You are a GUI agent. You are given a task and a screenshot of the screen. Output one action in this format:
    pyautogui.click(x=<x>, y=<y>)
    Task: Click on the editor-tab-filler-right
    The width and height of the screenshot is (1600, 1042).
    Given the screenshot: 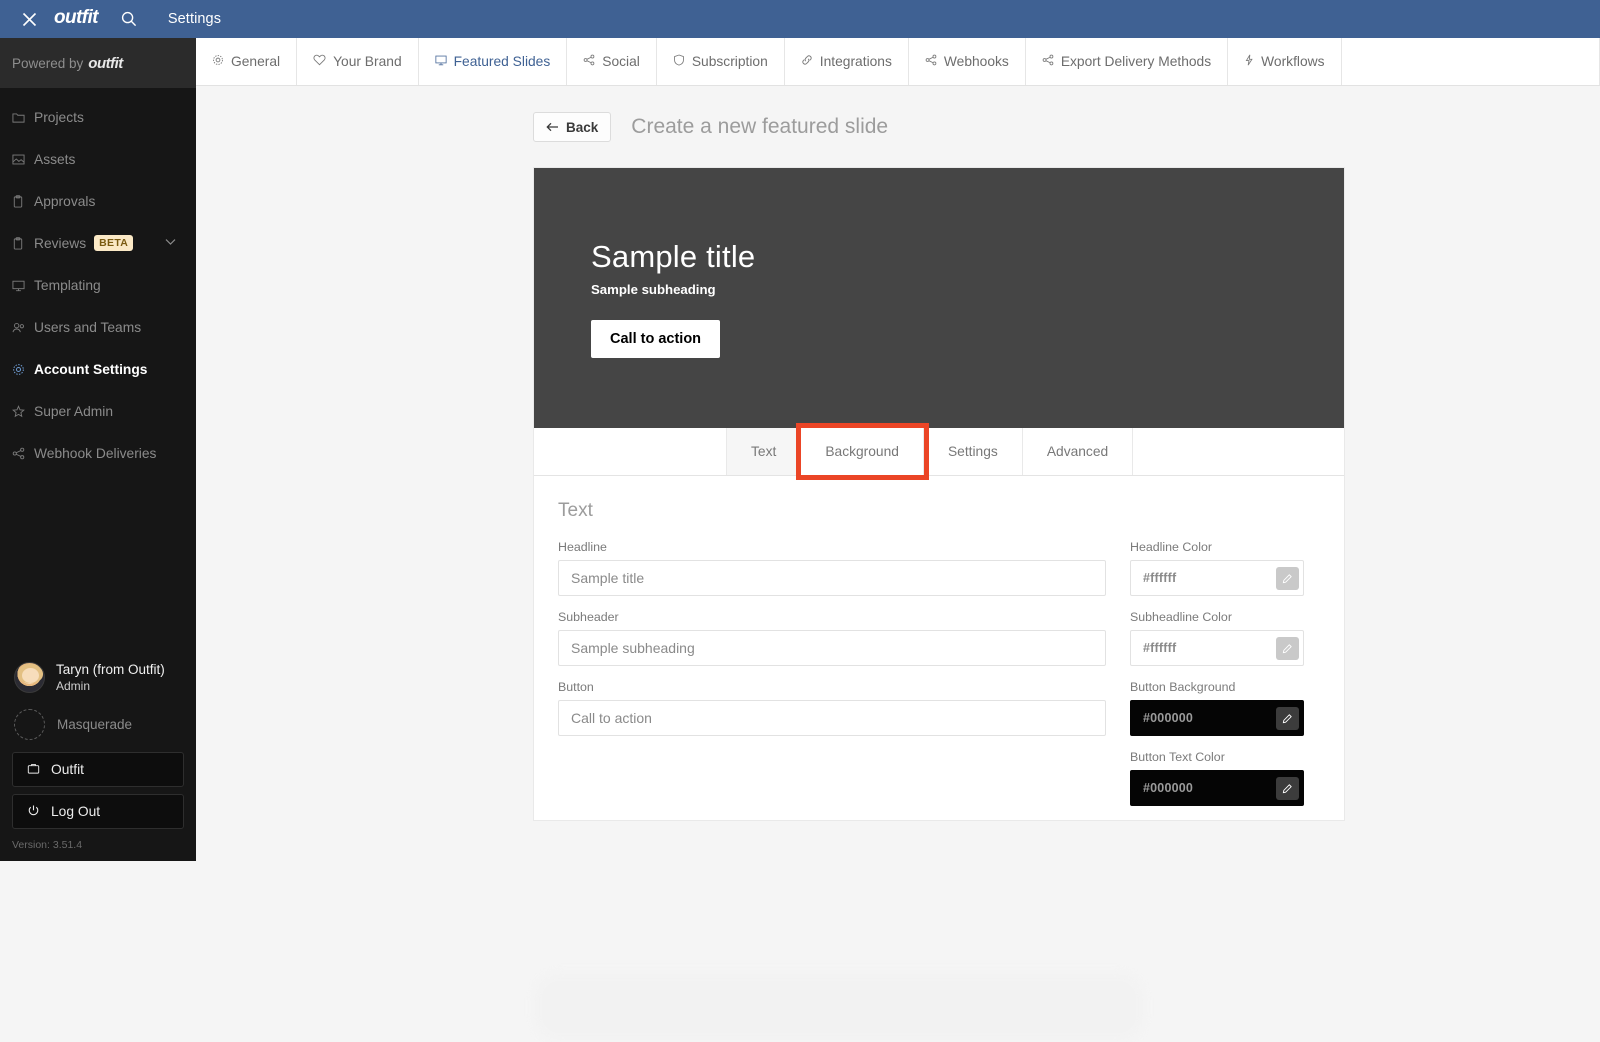 What is the action you would take?
    pyautogui.click(x=1238, y=451)
    